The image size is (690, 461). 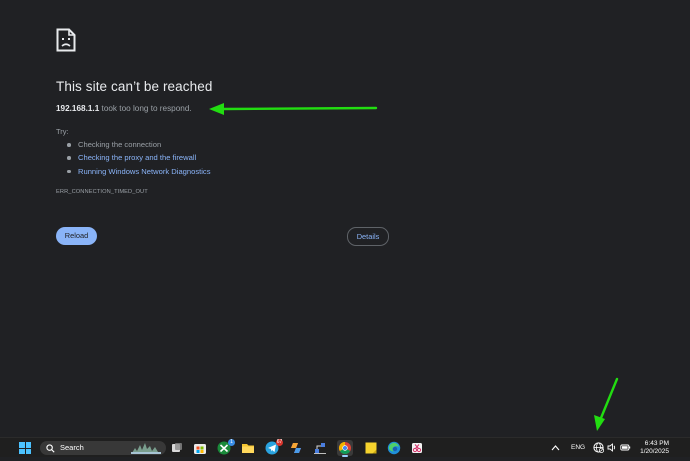 What do you see at coordinates (78, 108) in the screenshot?
I see `host-text: 192.168.1.1` at bounding box center [78, 108].